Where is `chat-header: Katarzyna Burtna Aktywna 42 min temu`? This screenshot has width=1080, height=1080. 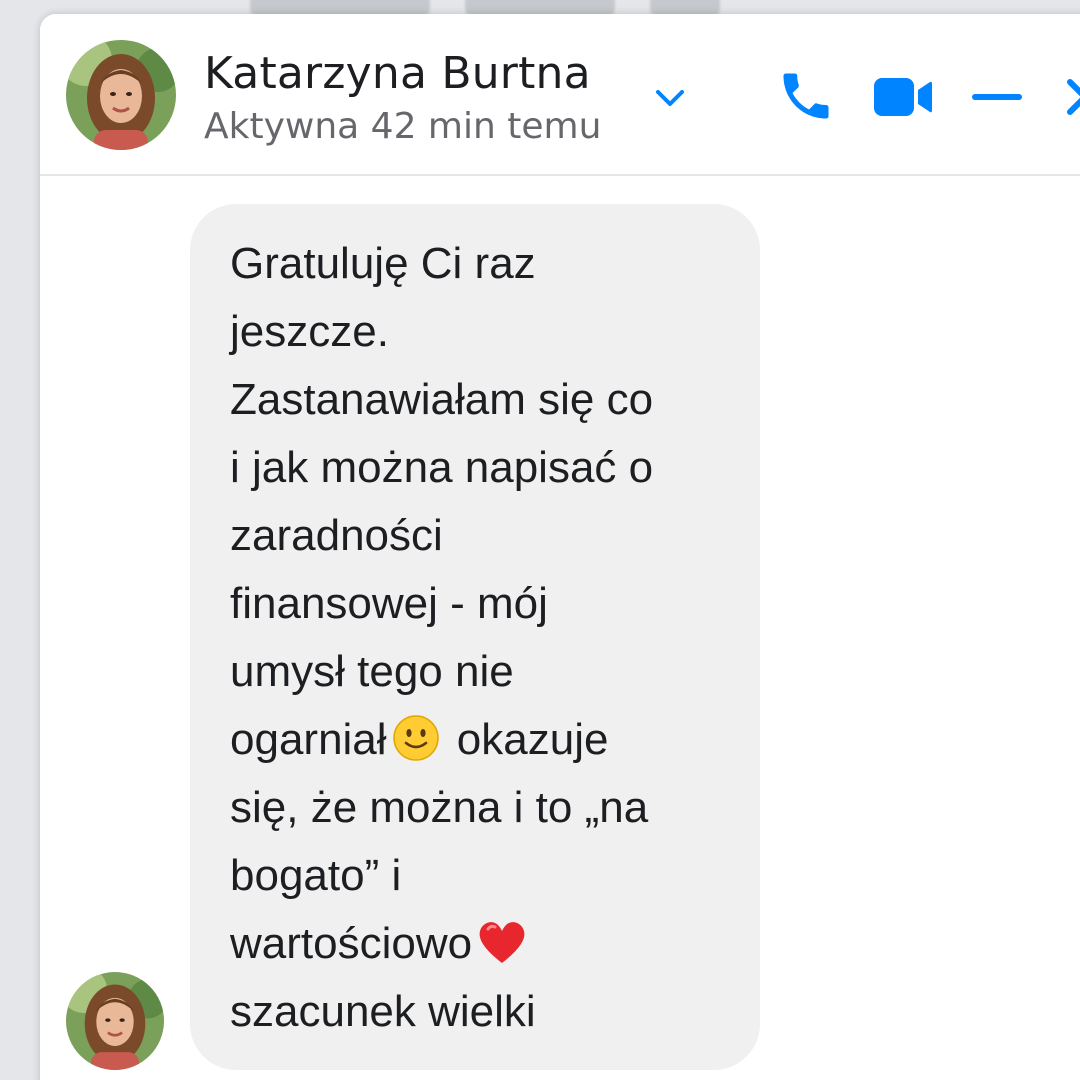 chat-header: Katarzyna Burtna Aktywna 42 min temu is located at coordinates (560, 95).